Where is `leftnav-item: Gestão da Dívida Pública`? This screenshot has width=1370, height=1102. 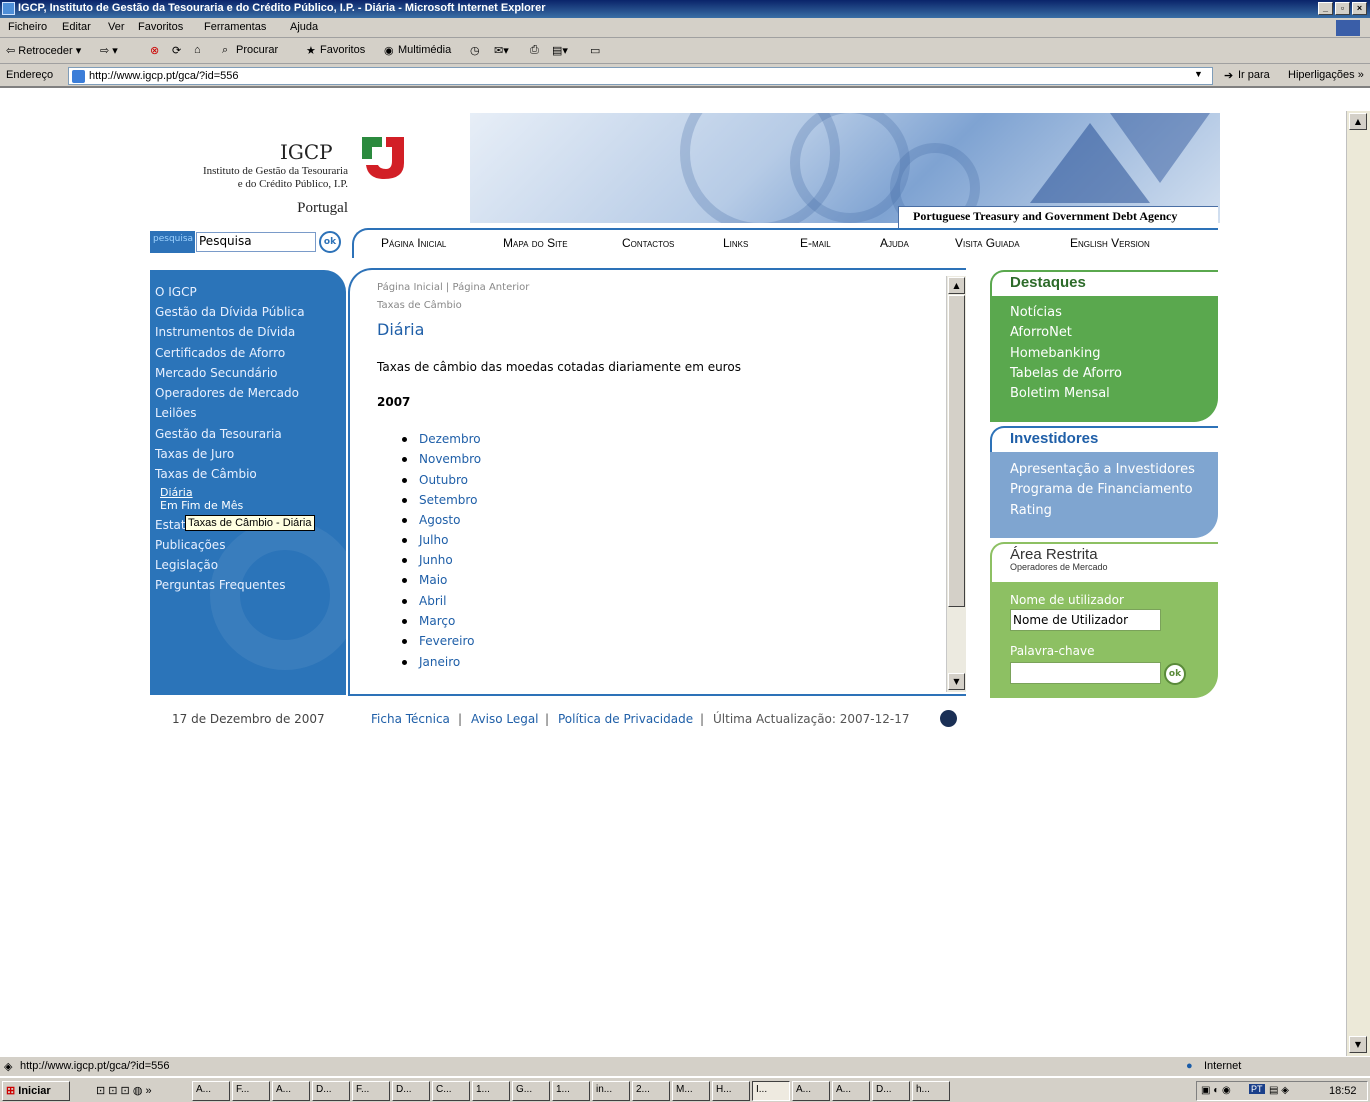
leftnav-item: Gestão da Dívida Pública is located at coordinates (230, 312).